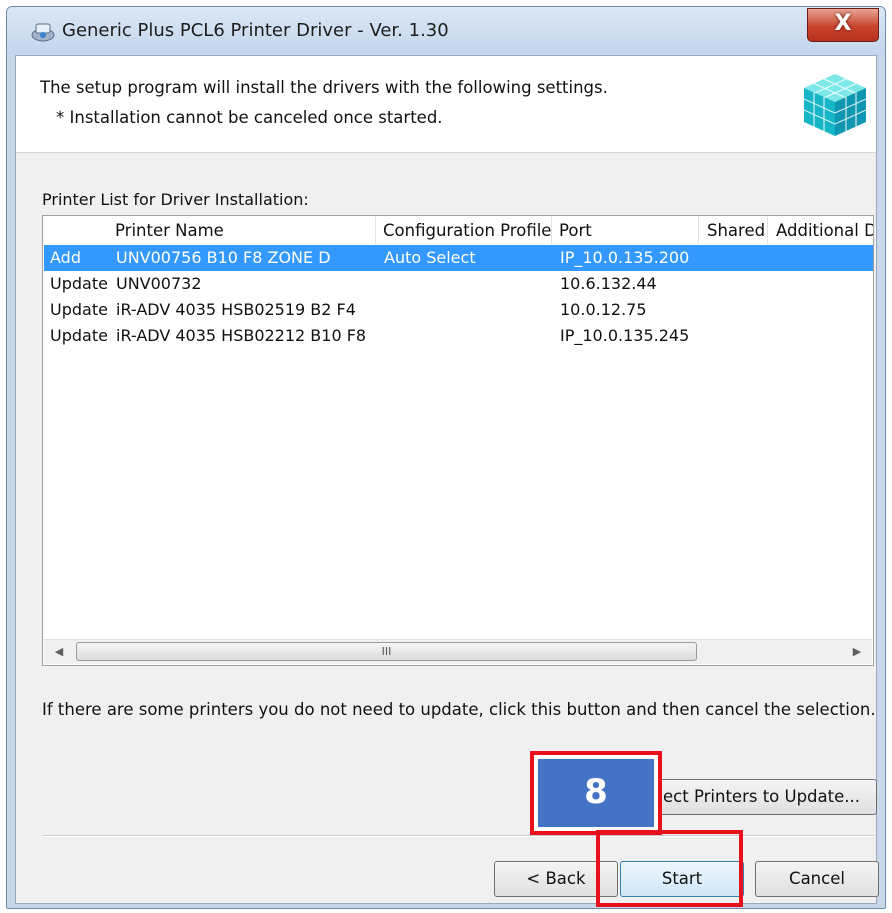 Image resolution: width=892 pixels, height=913 pixels. I want to click on horizontal-scrollbar: ◀ III ▶, so click(458, 651).